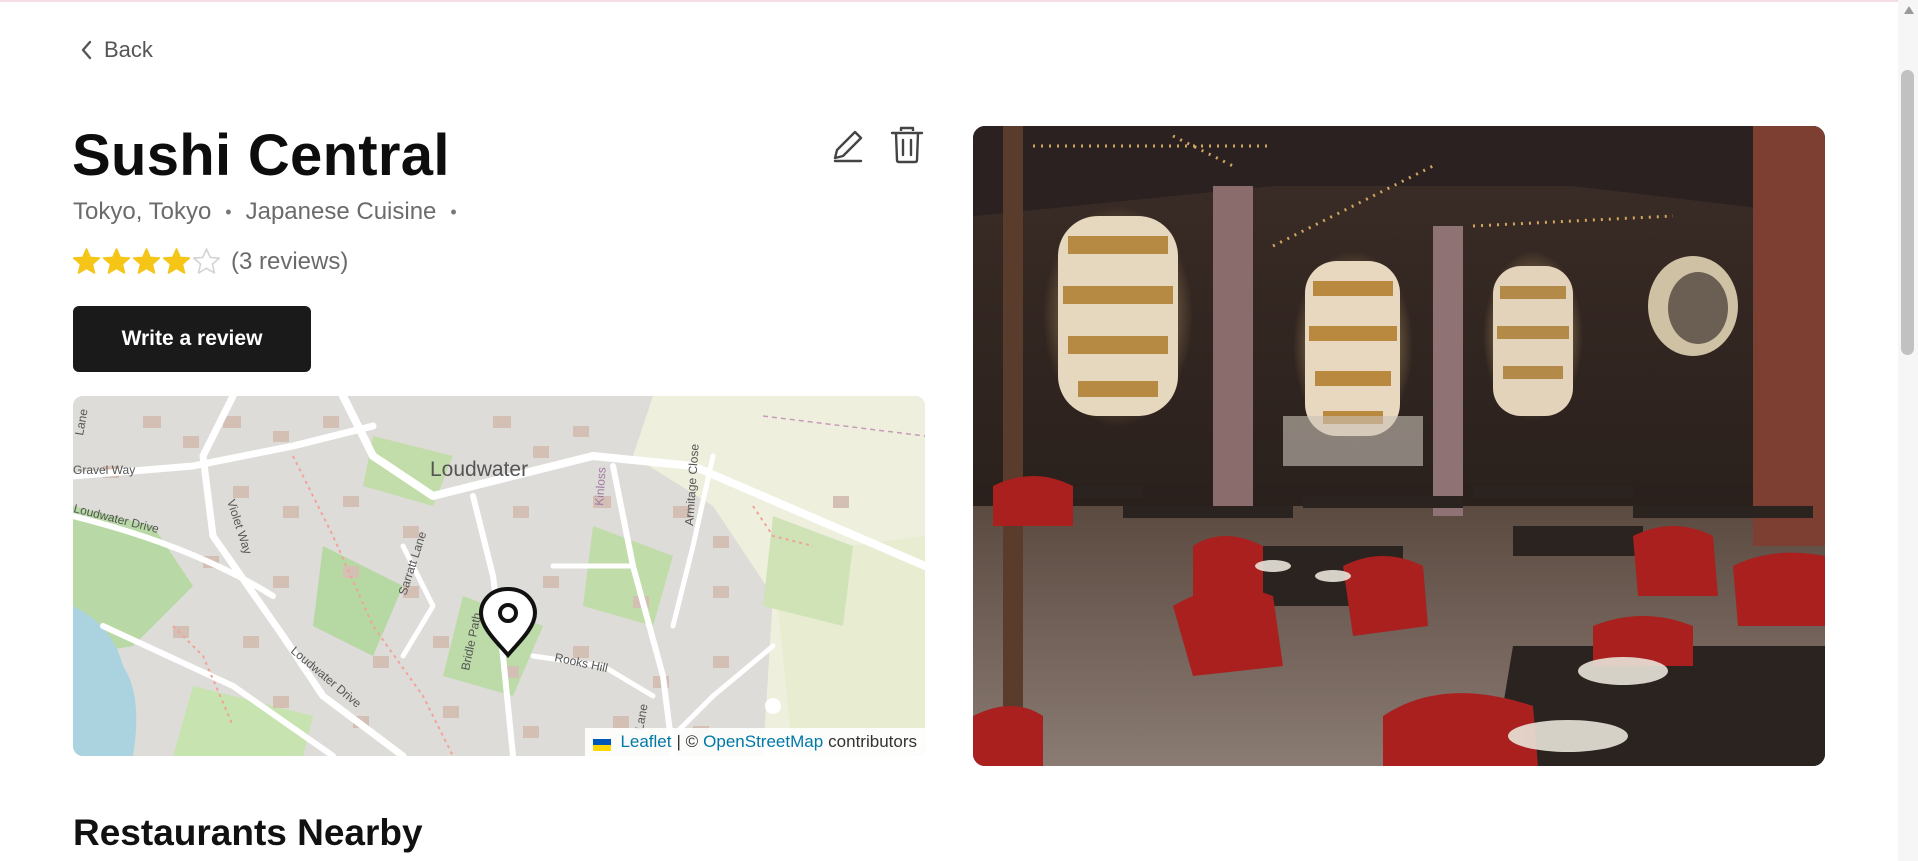 This screenshot has width=1918, height=861. I want to click on restaurant-meta: Tokyo, Tokyo • Japanese Cuisine •, so click(272, 212).